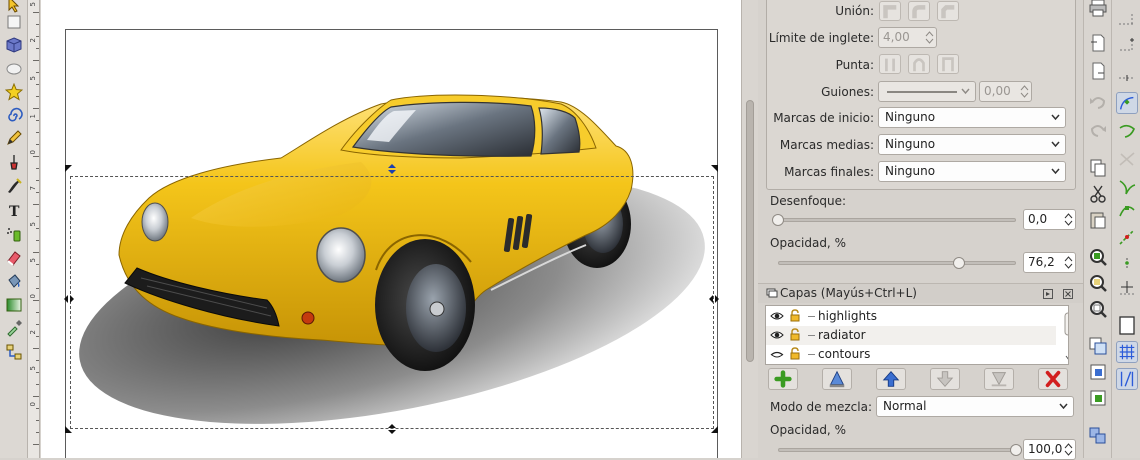  I want to click on layers-panel-header: Capas (Mayús+Ctrl+L), so click(920, 293).